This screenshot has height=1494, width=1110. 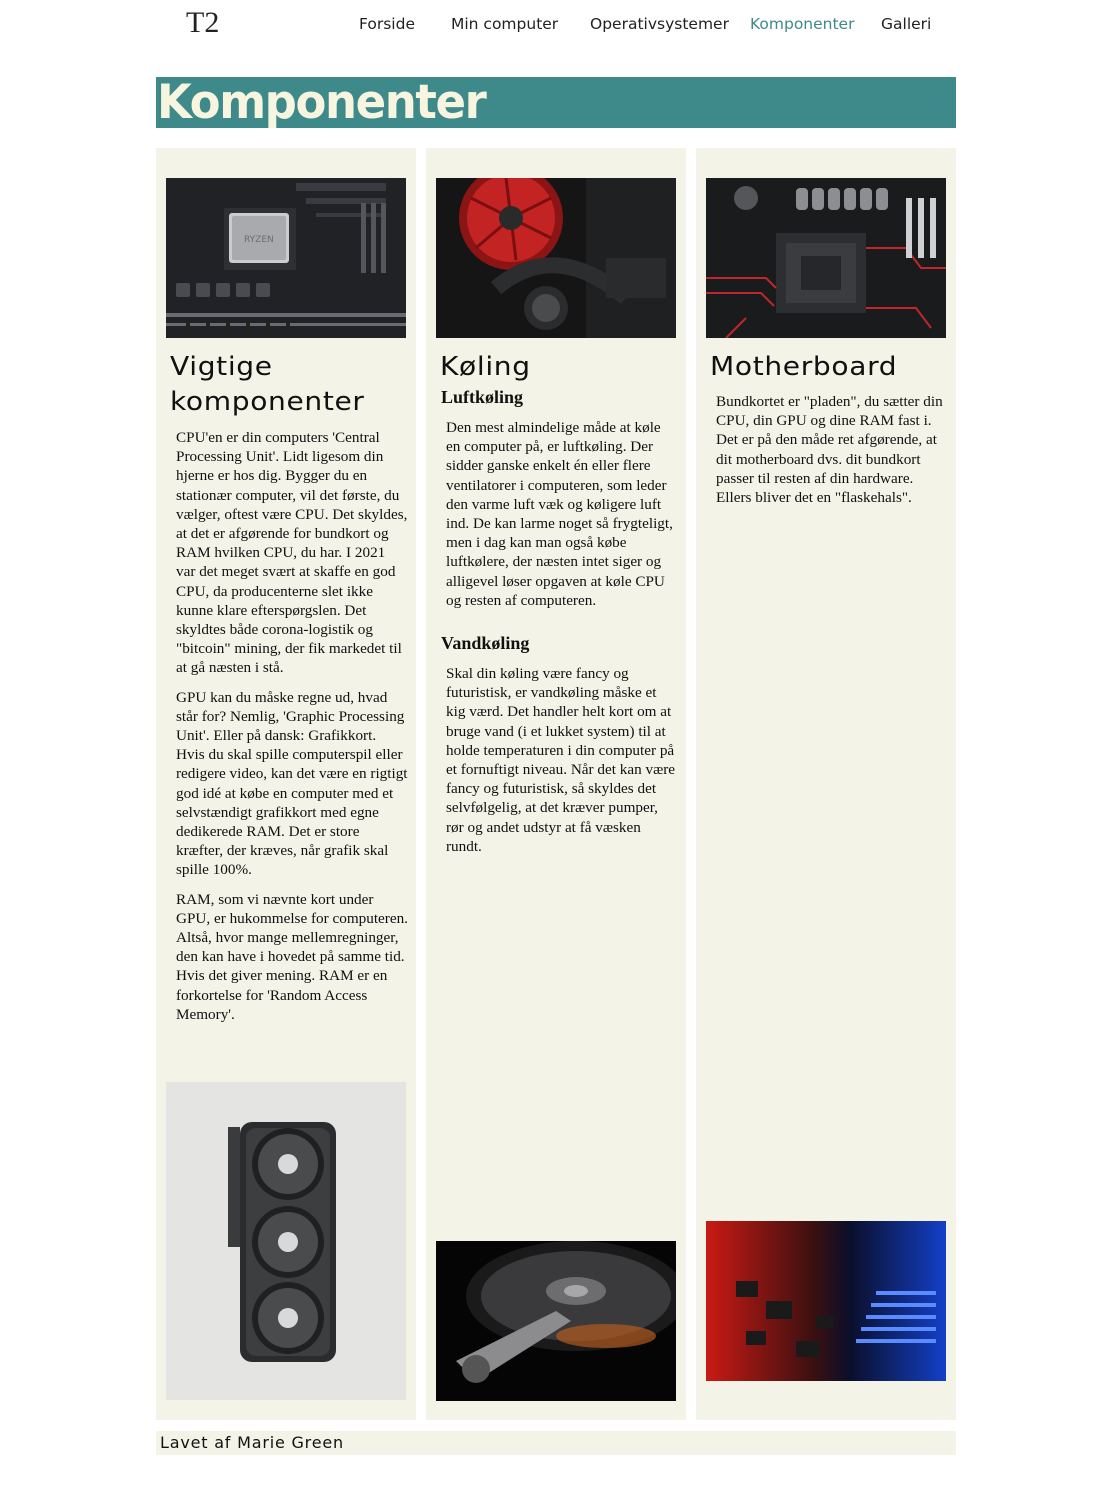 I want to click on heading-line-2: komponenter, so click(x=267, y=402).